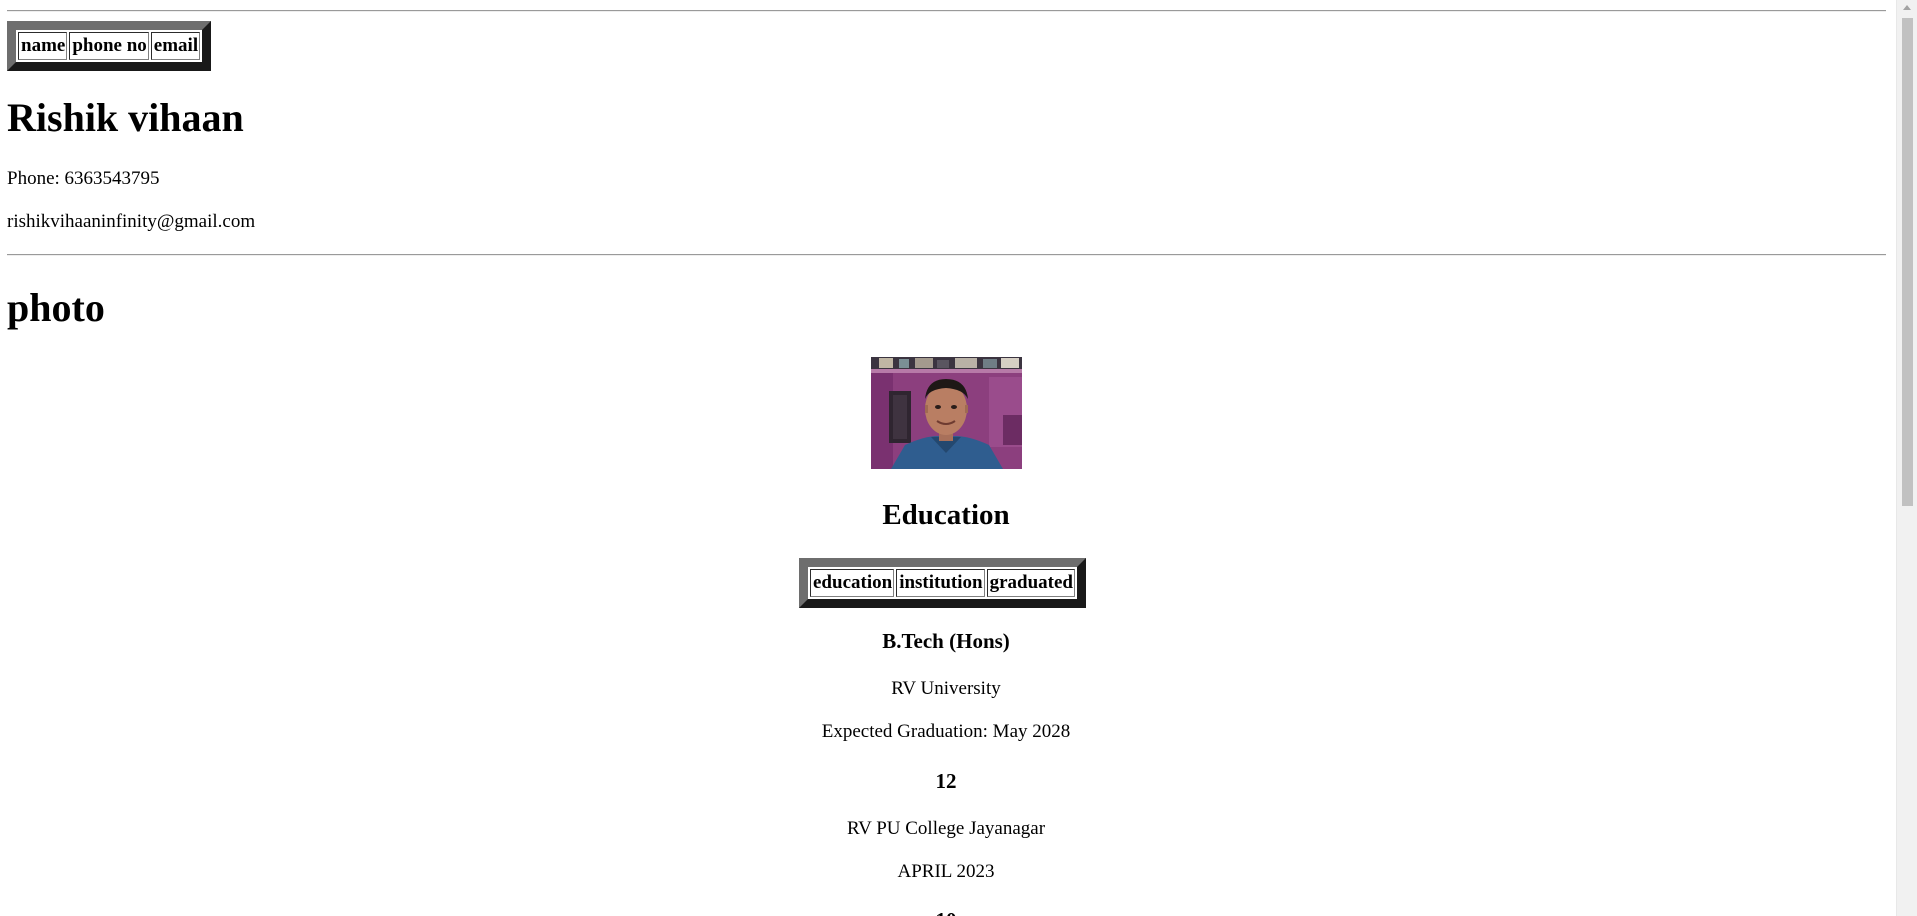 The image size is (1917, 916). I want to click on institution-col-cell: institution, so click(940, 583).